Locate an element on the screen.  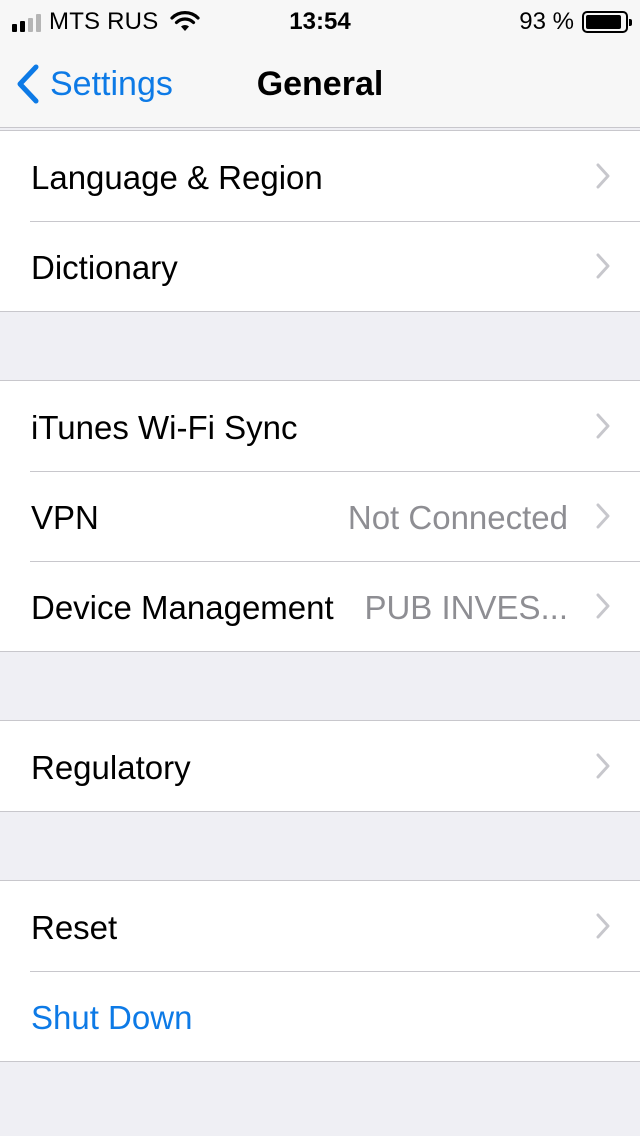
battery-icon is located at coordinates (607, 22).